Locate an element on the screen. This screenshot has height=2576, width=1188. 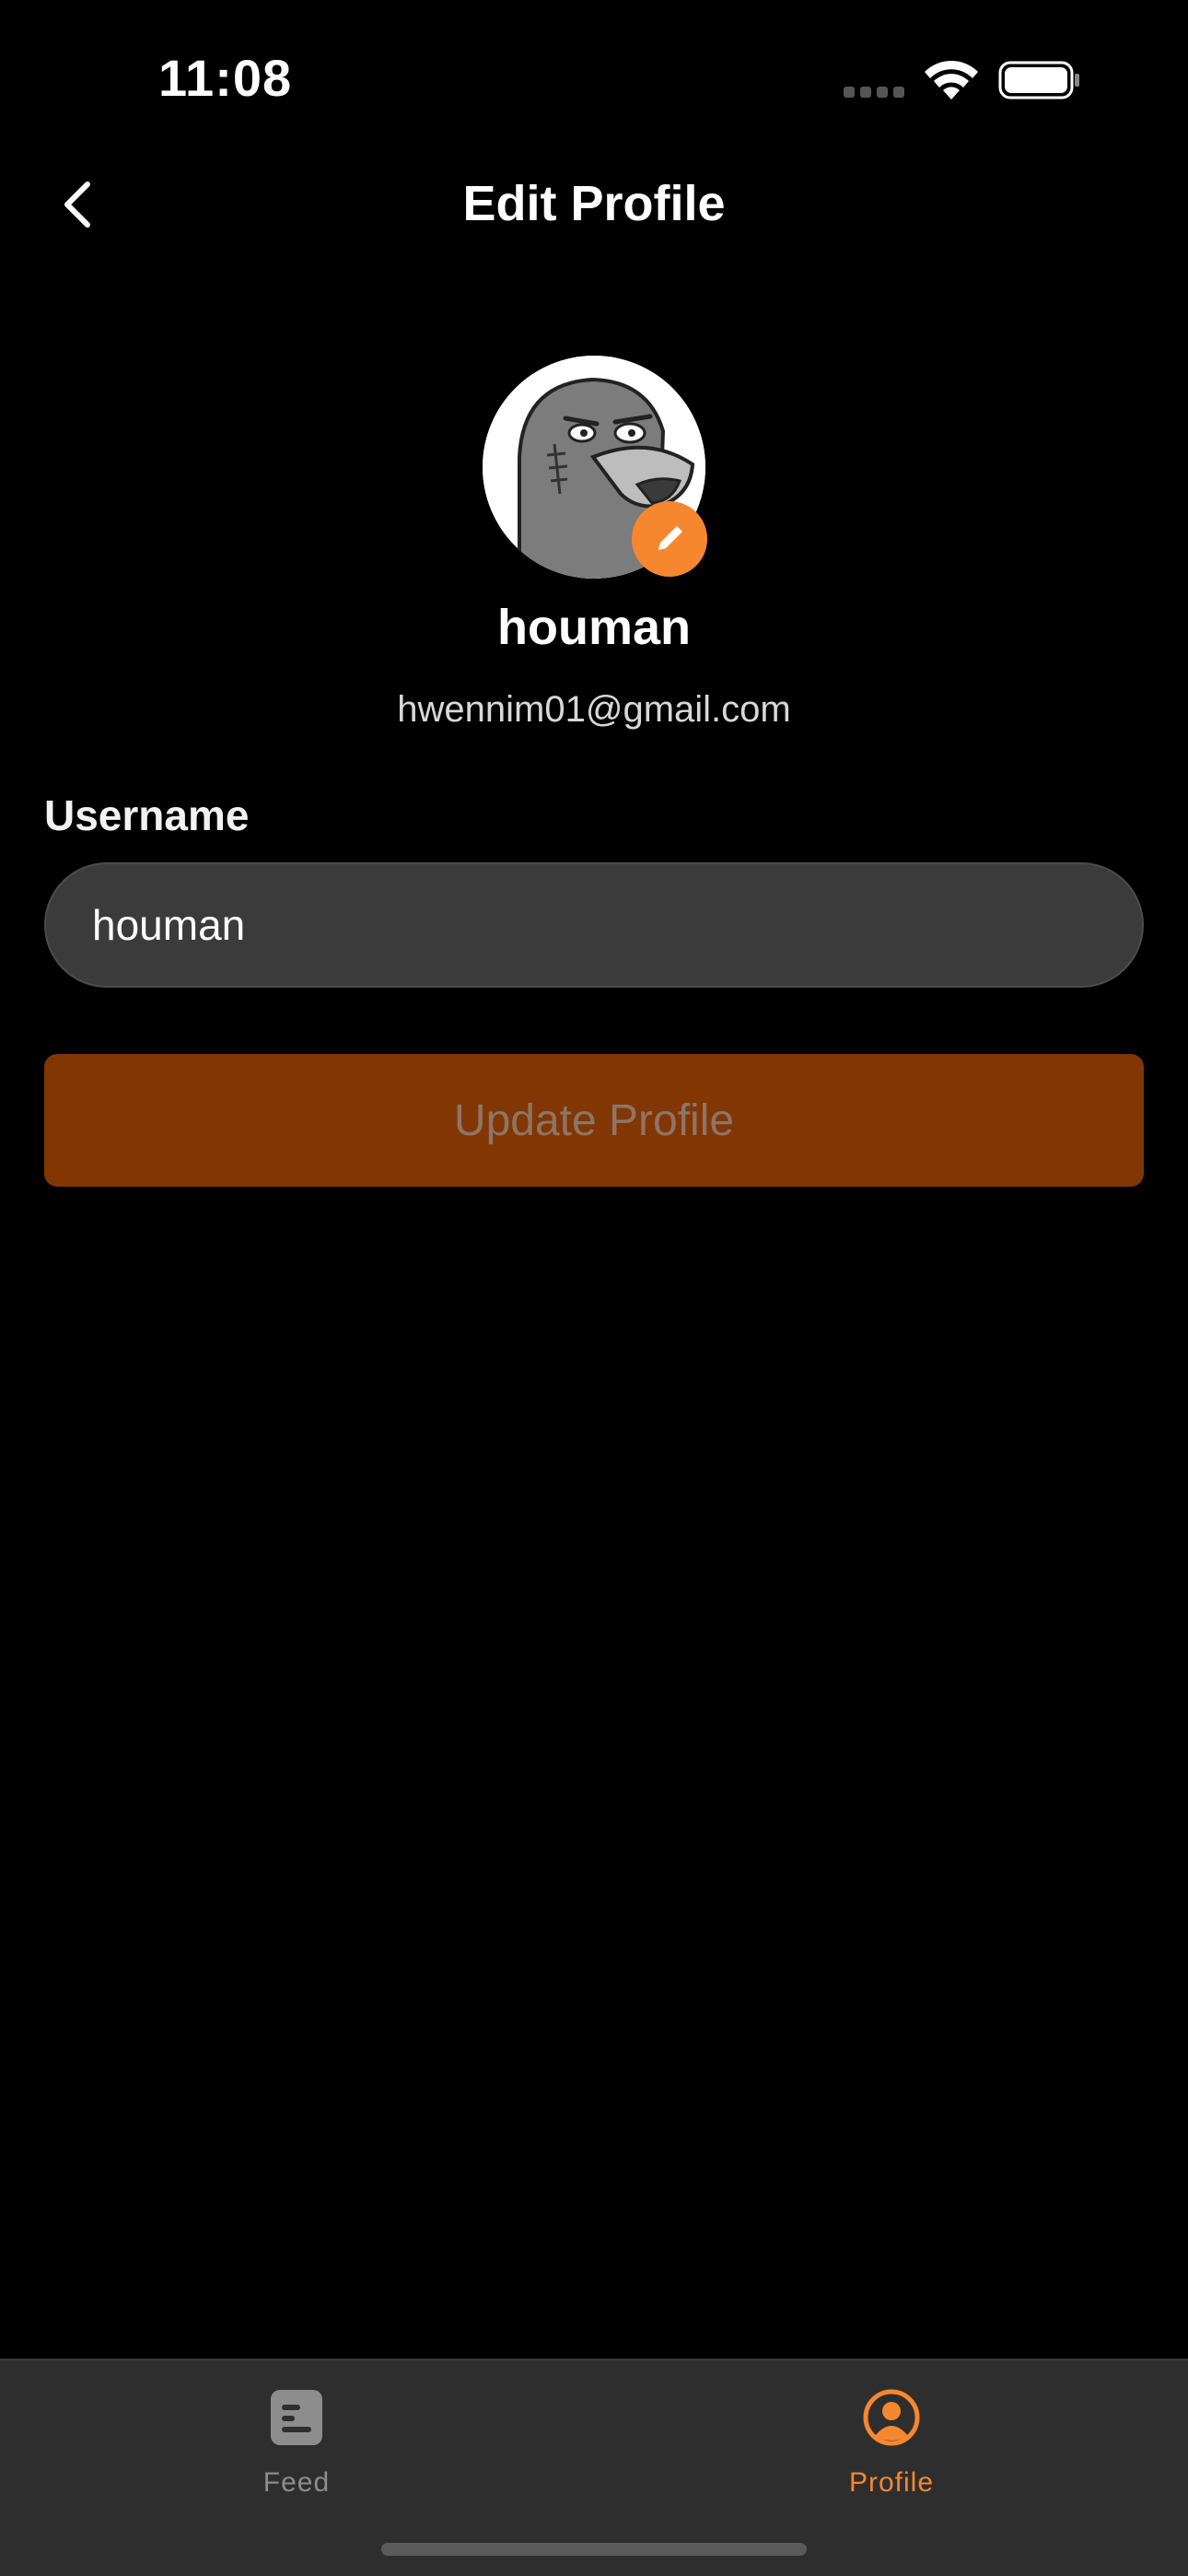
username-input is located at coordinates (594, 925).